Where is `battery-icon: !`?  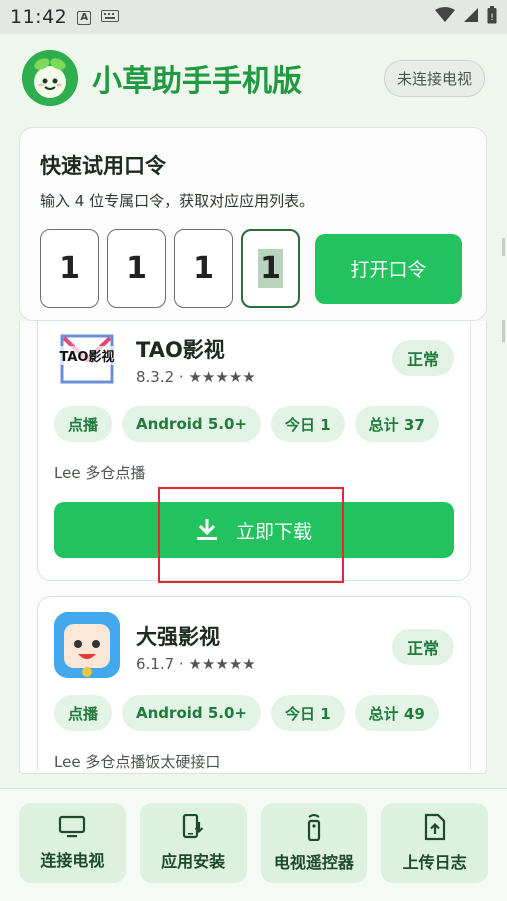
battery-icon: ! is located at coordinates (492, 17).